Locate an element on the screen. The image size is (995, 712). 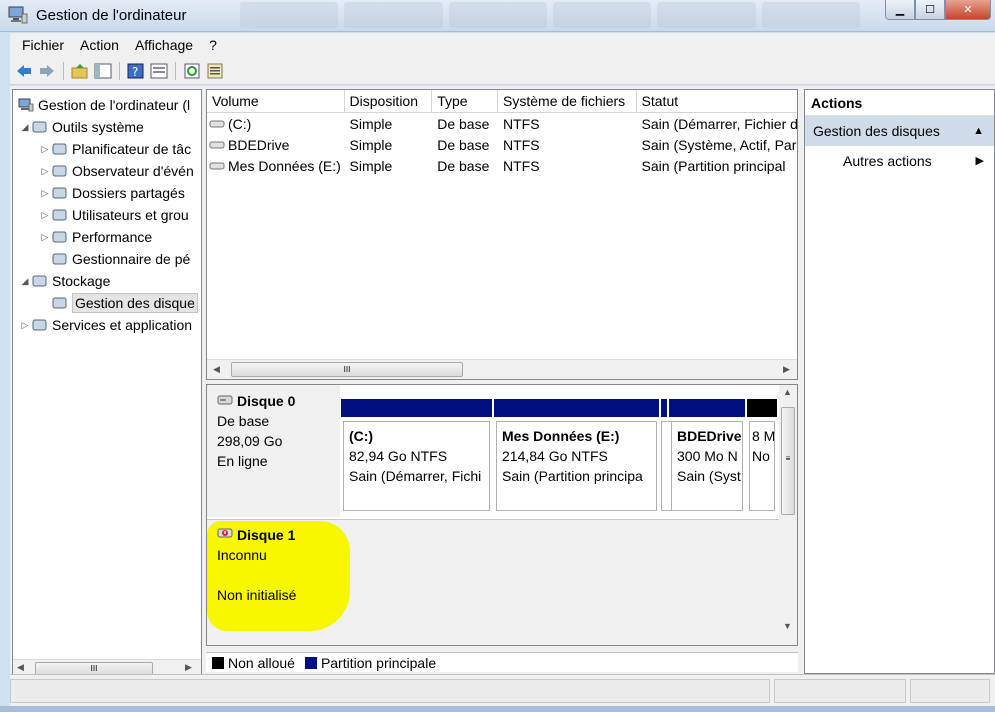
disk-map-vertical-scrollbar: ▲ ≡ ▼ is located at coordinates (788, 515).